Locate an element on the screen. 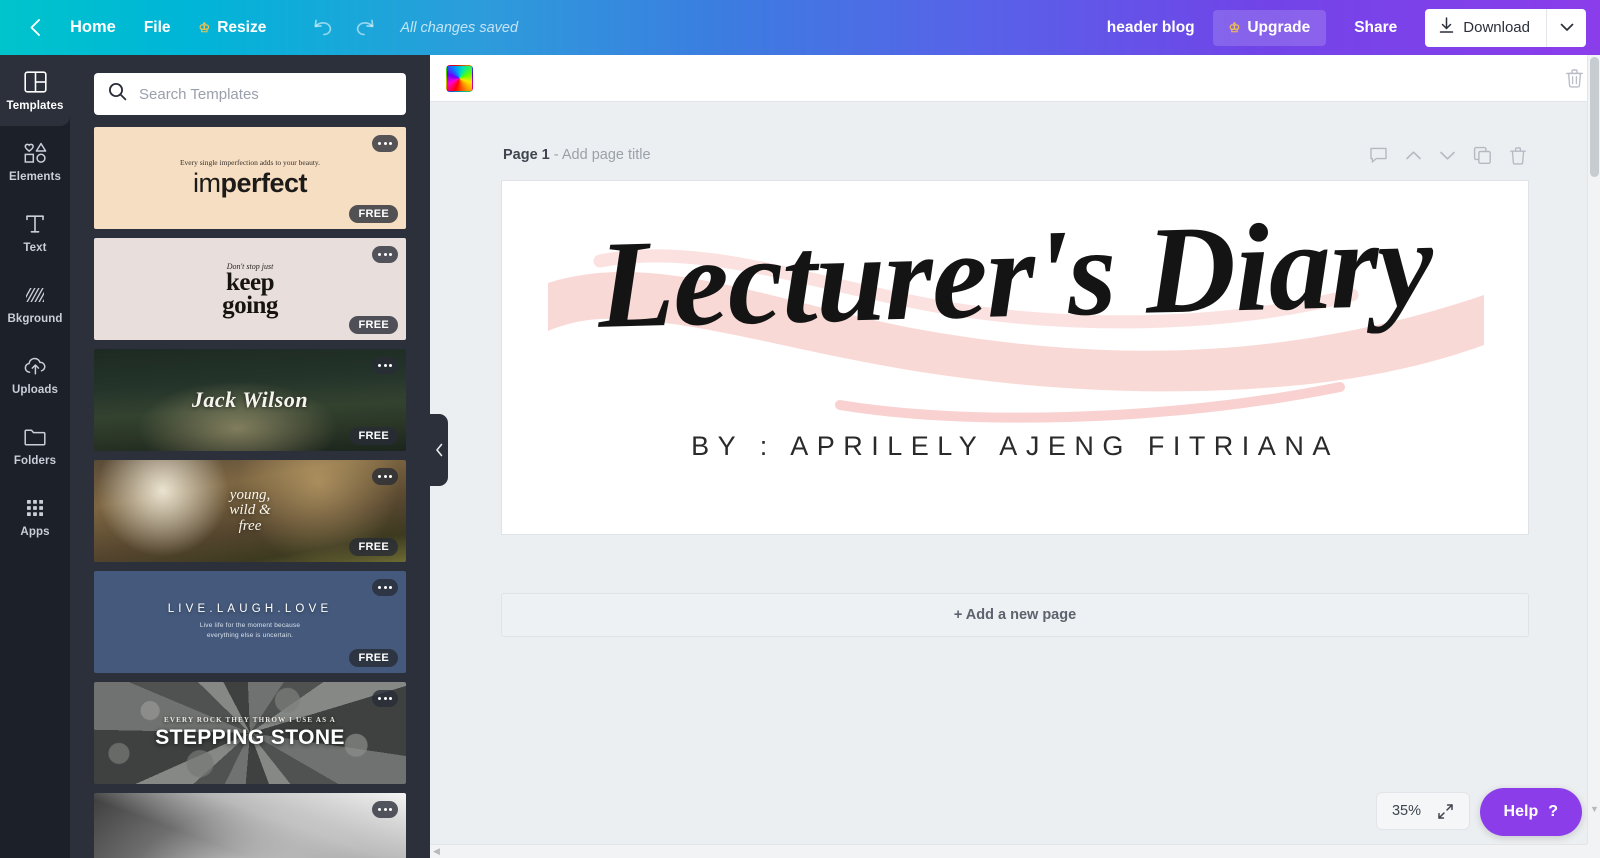 The width and height of the screenshot is (1600, 858). list-item: Jack Wilson FREE is located at coordinates (250, 400).